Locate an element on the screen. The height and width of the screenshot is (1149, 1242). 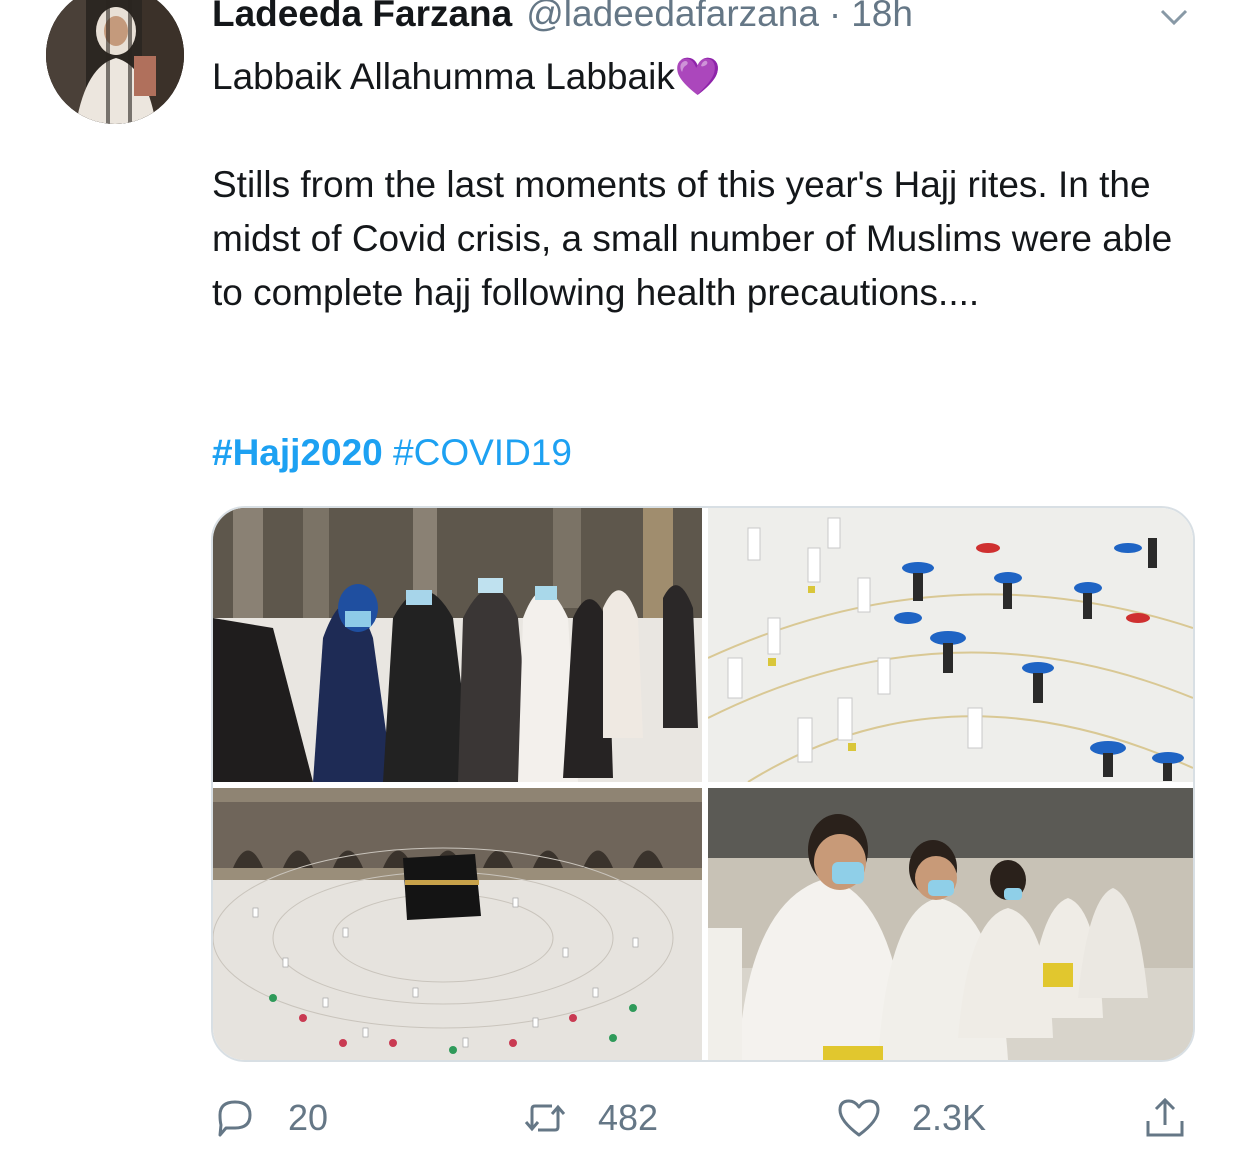
user-handle: @ladeedafarzana is located at coordinates (672, 20).